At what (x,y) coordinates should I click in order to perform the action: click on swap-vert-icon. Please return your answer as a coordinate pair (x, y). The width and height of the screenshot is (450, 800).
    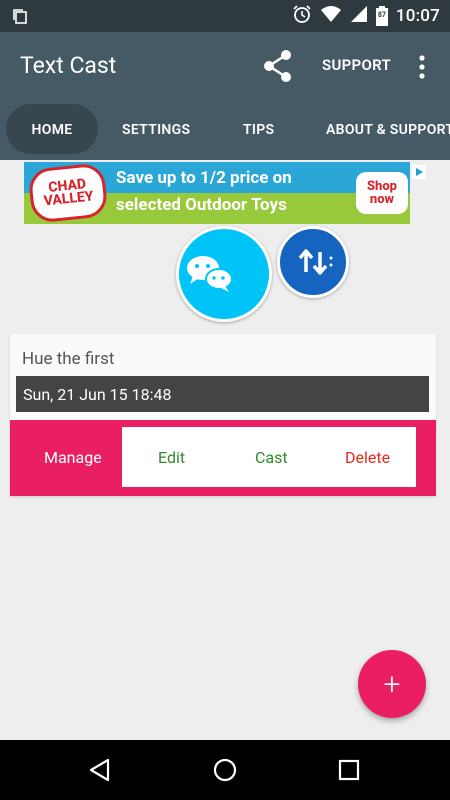
    Looking at the image, I should click on (315, 262).